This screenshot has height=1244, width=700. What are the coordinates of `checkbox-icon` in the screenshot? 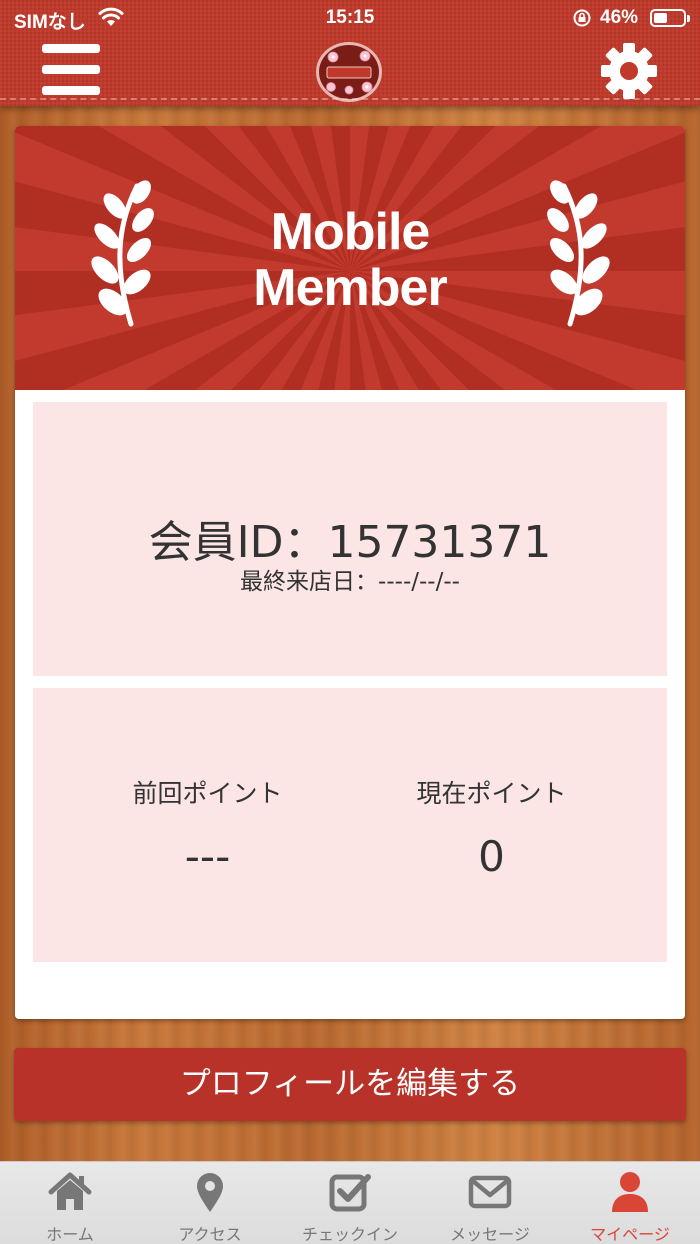 It's located at (350, 1193).